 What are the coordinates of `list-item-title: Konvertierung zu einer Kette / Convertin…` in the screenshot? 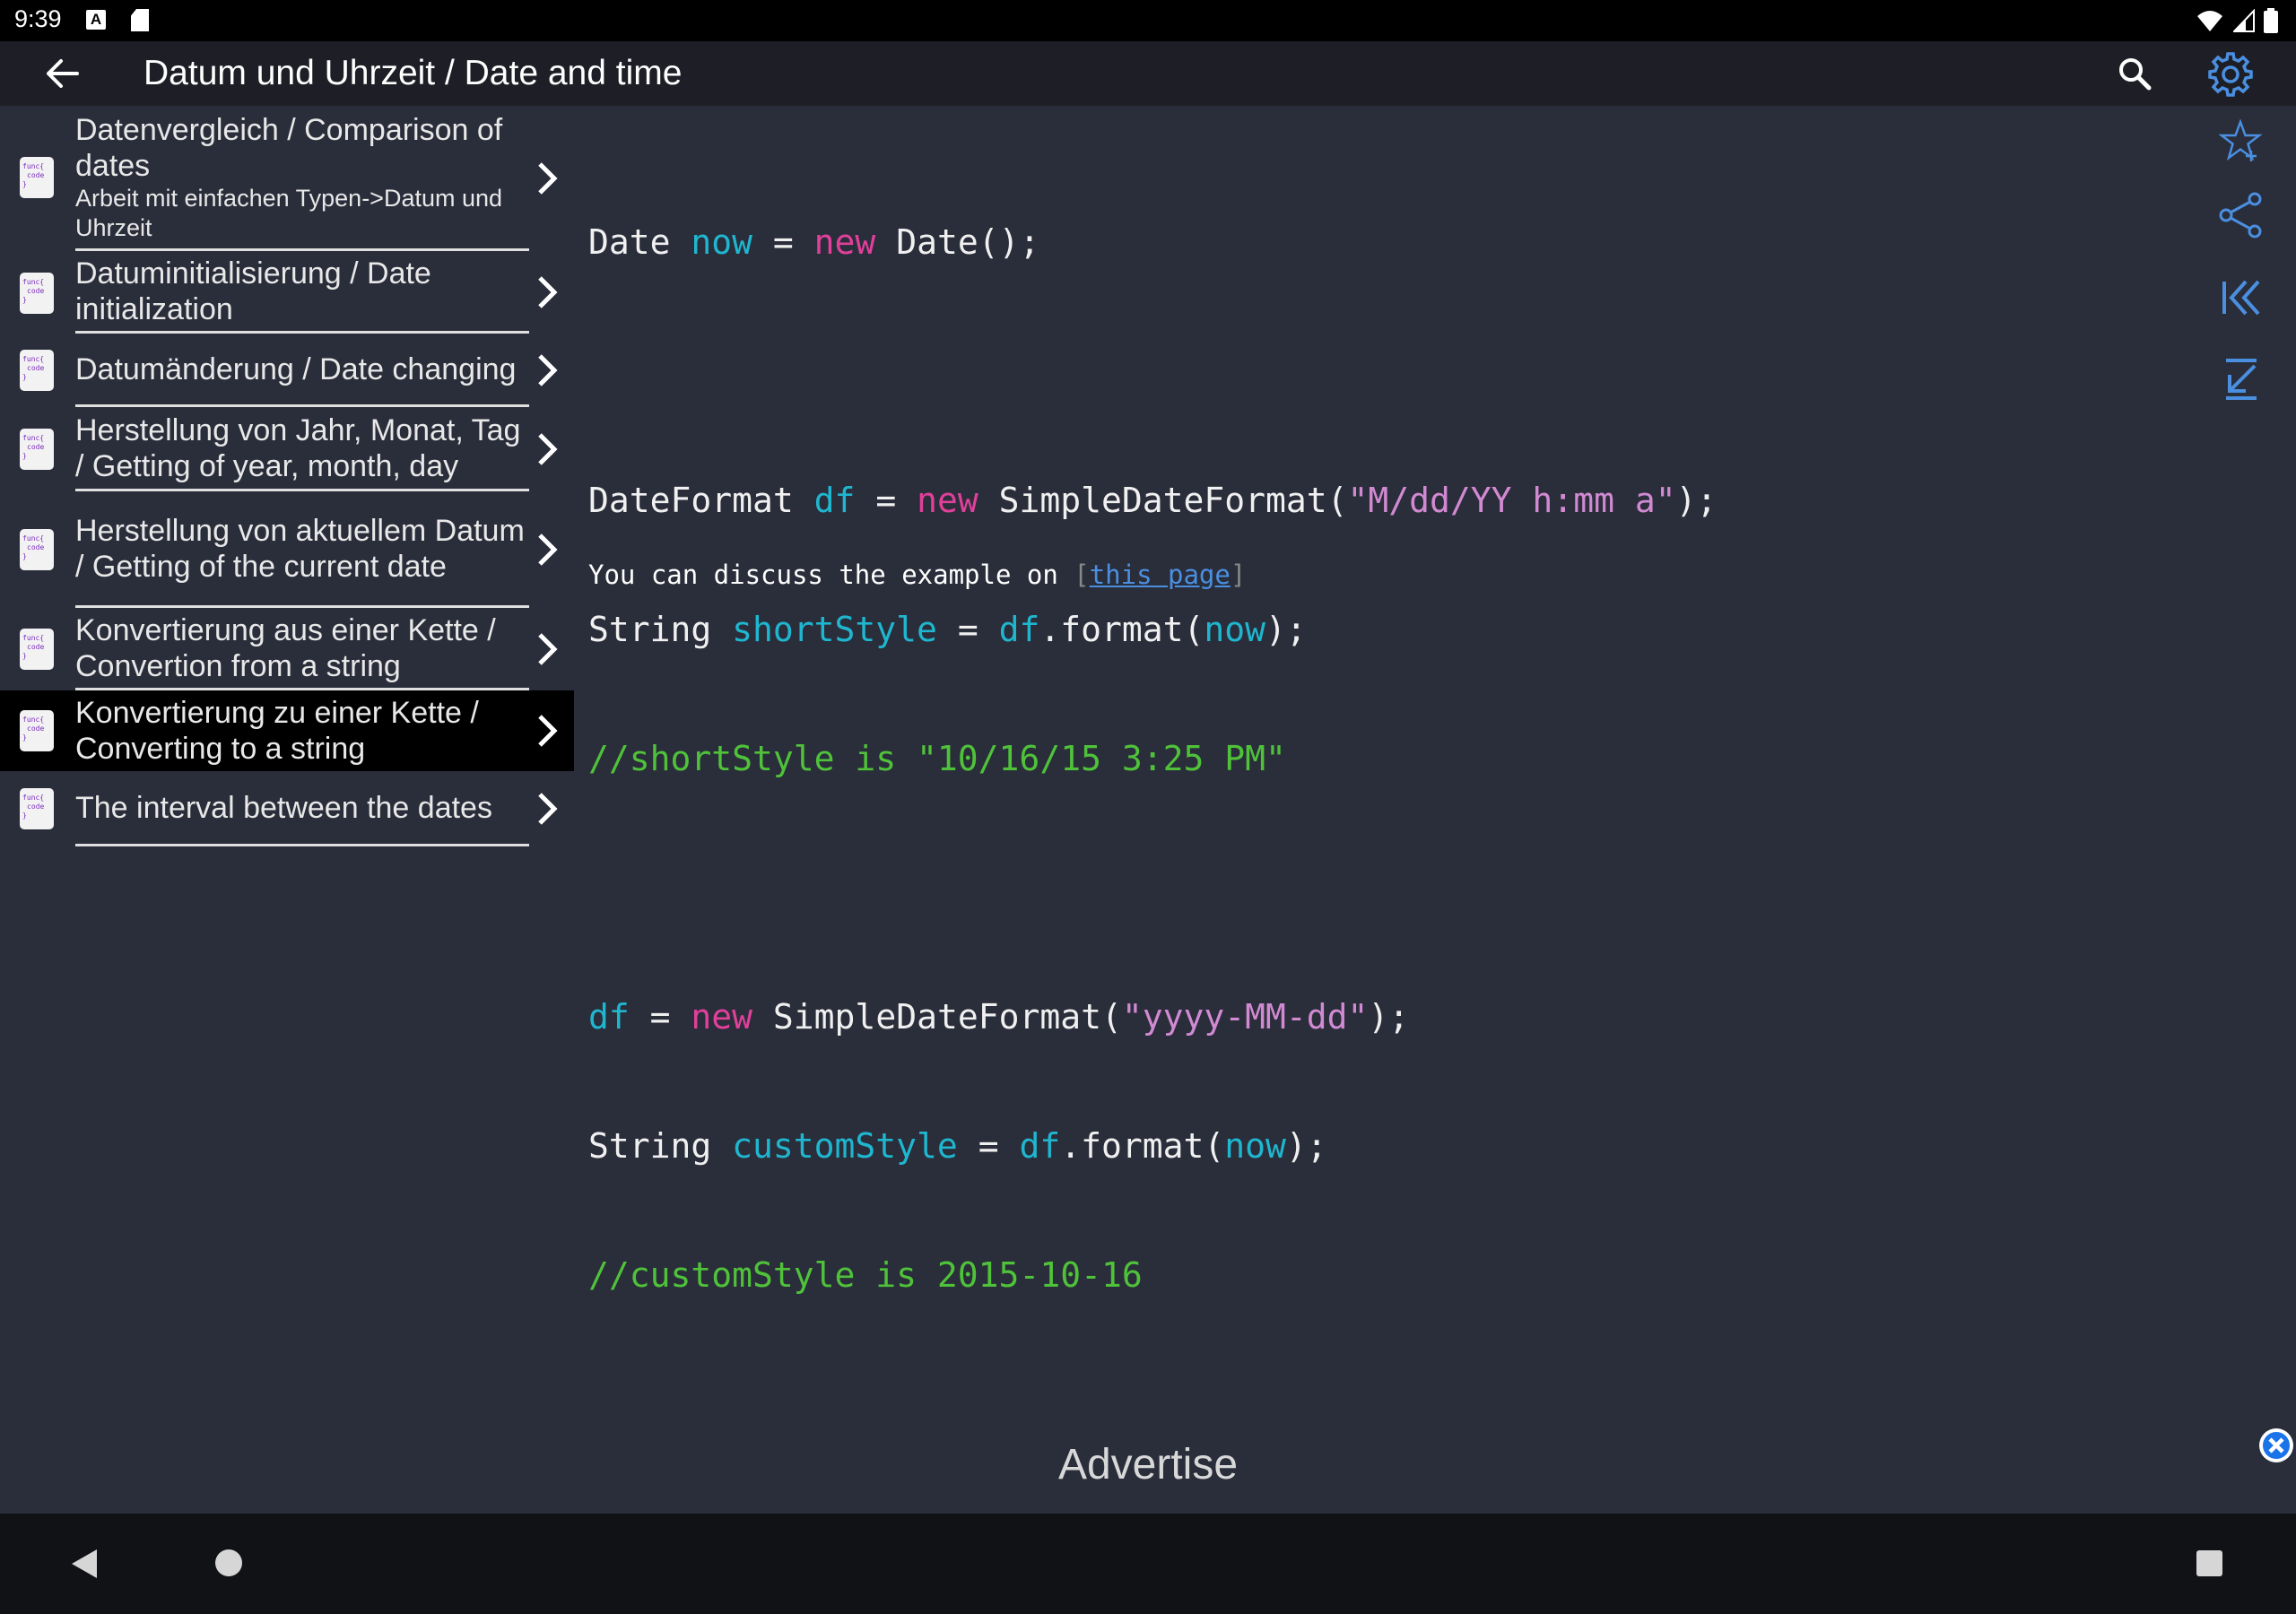 It's located at (277, 731).